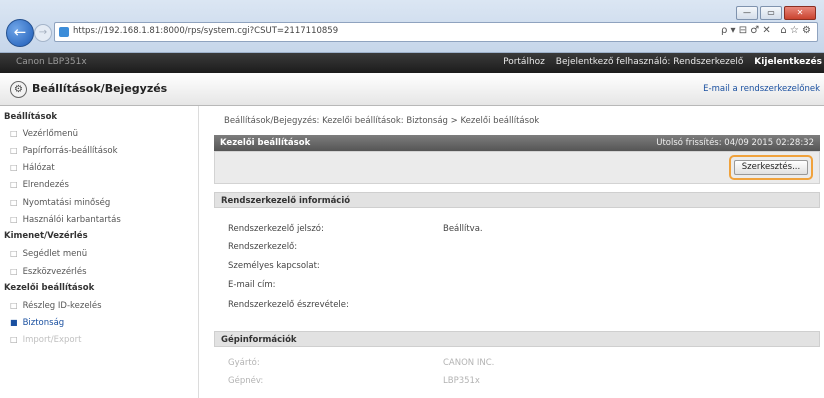  What do you see at coordinates (517, 200) in the screenshot?
I see `admin-info-header: Rendszerkezelő információ` at bounding box center [517, 200].